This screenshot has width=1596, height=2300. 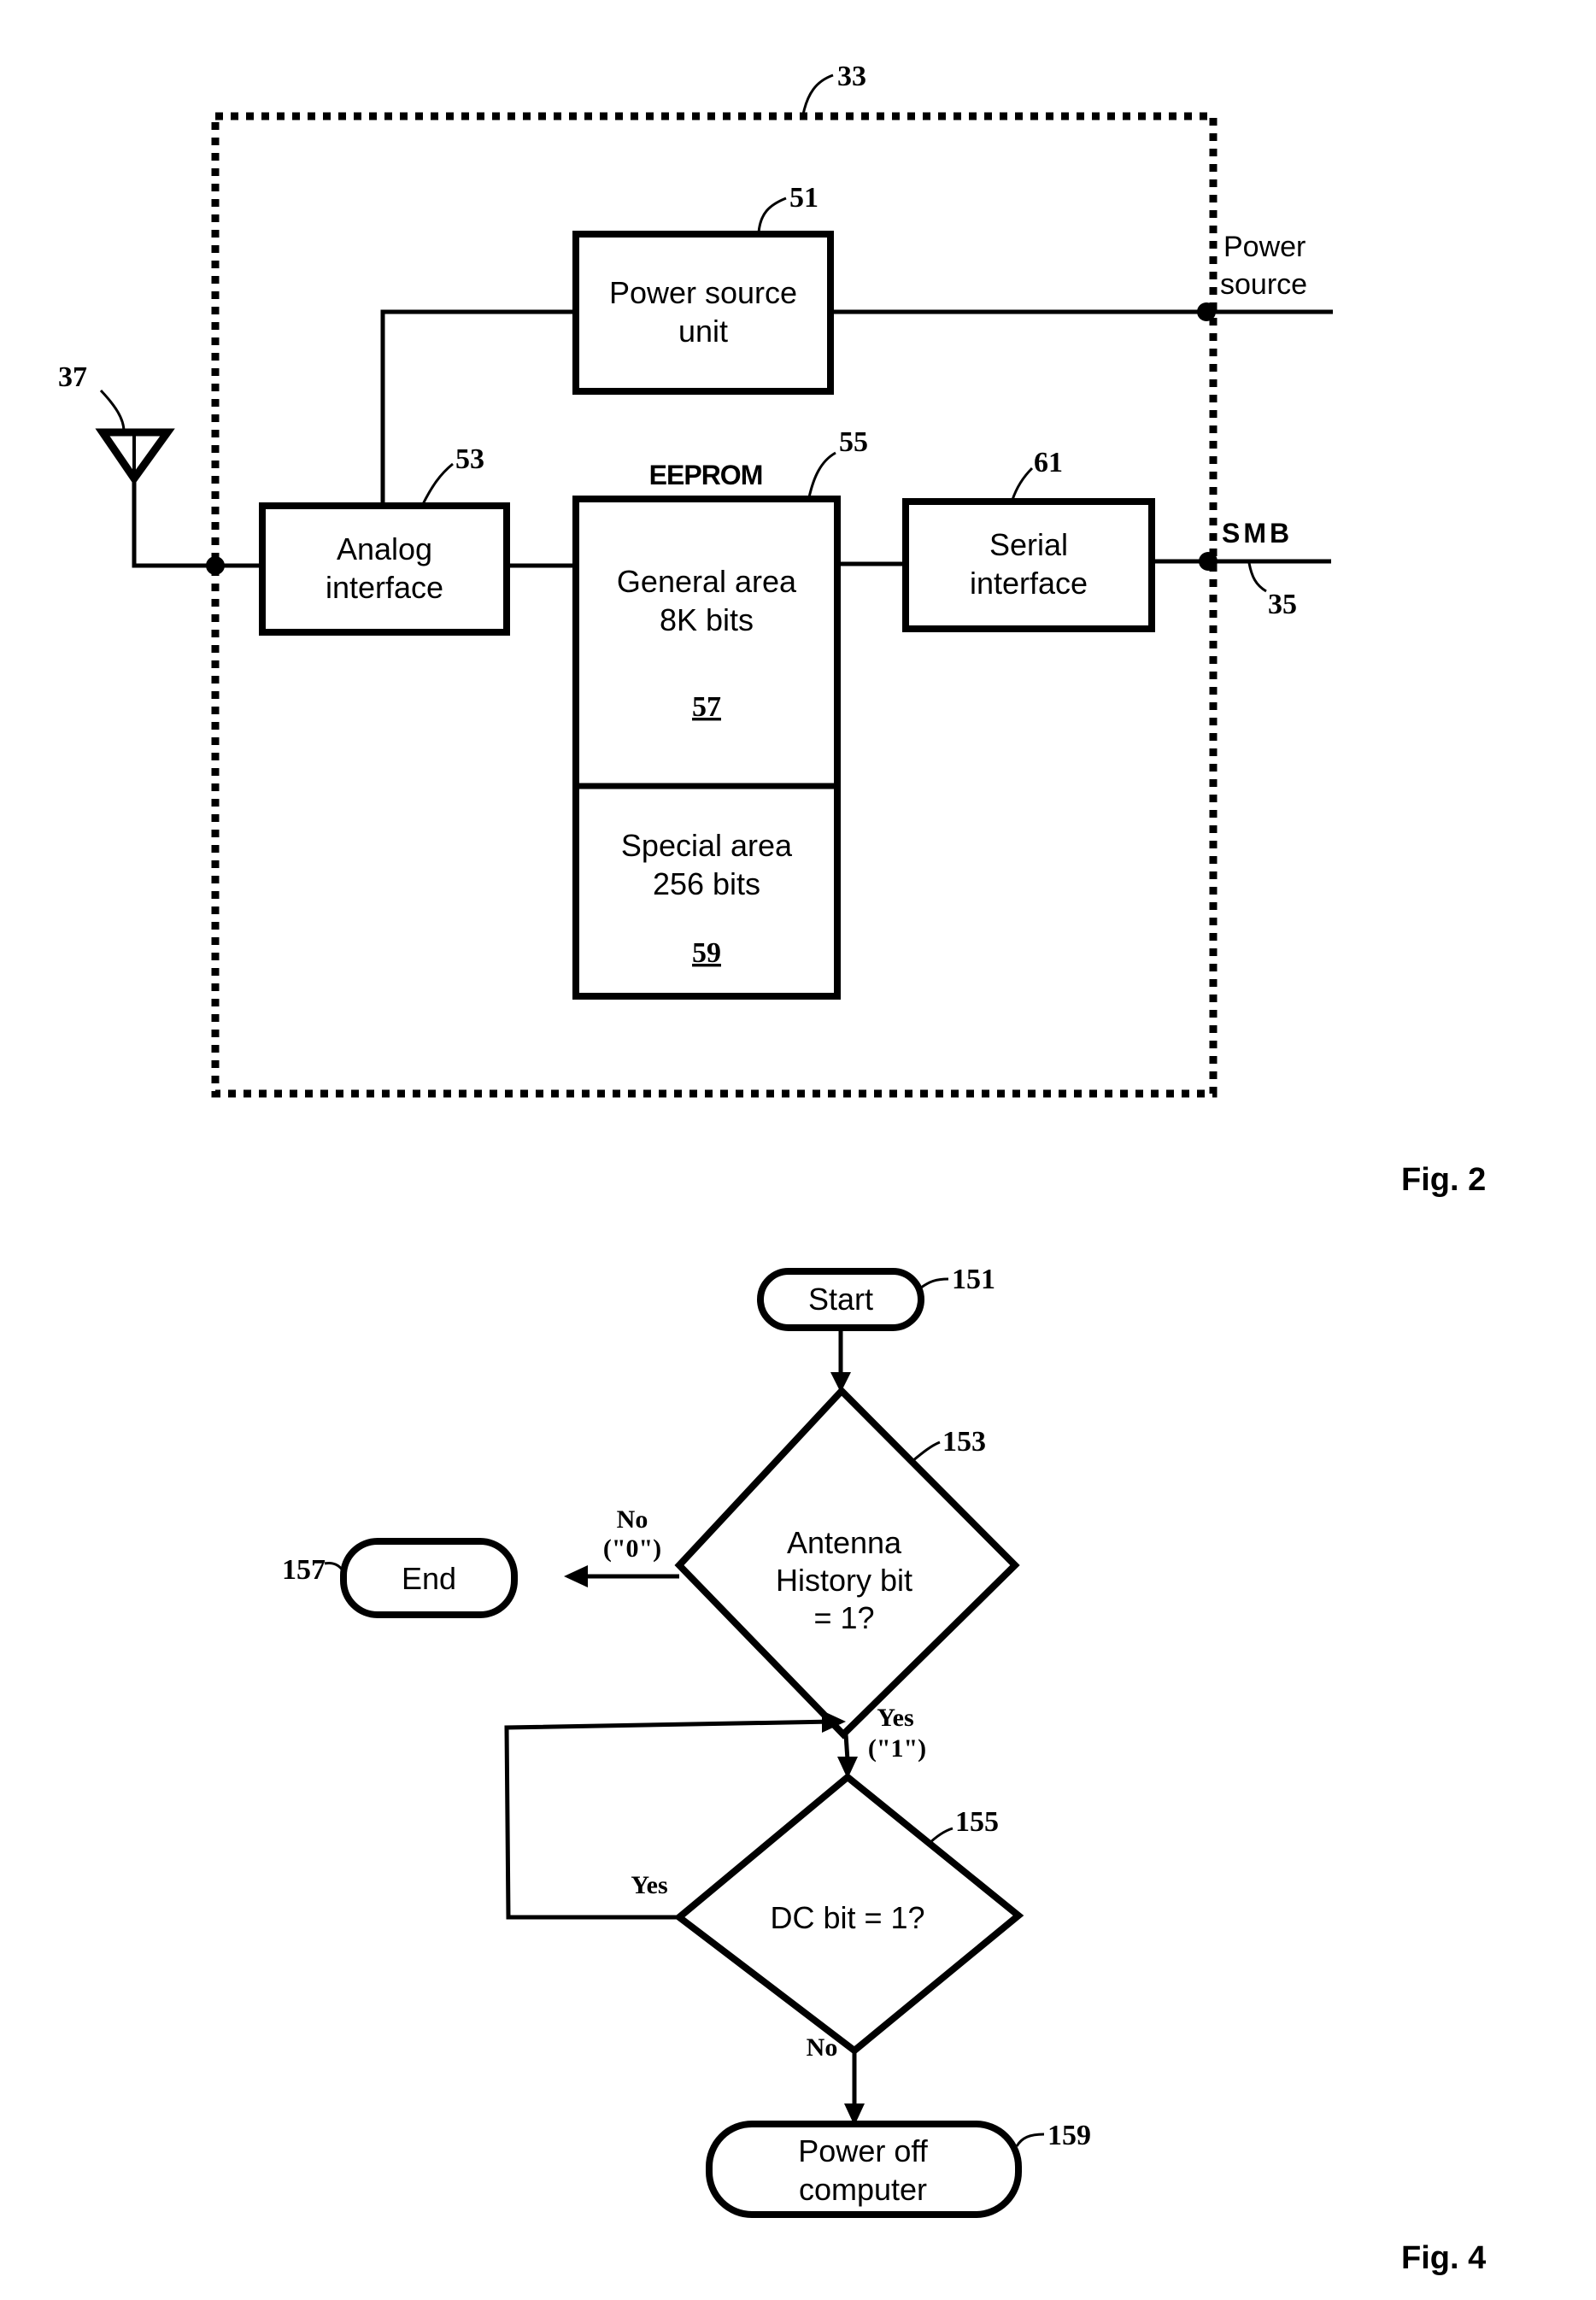 I want to click on general-area-line1: General area, so click(x=707, y=581).